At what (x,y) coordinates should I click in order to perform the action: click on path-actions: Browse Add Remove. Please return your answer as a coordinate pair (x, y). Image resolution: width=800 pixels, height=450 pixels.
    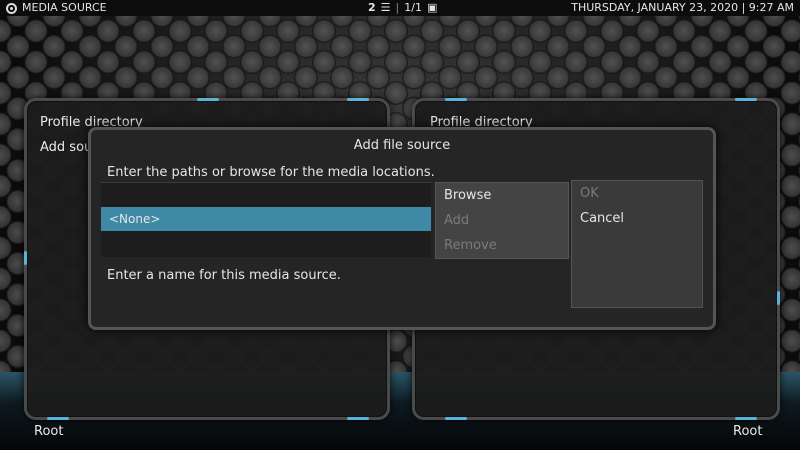
    Looking at the image, I should click on (502, 220).